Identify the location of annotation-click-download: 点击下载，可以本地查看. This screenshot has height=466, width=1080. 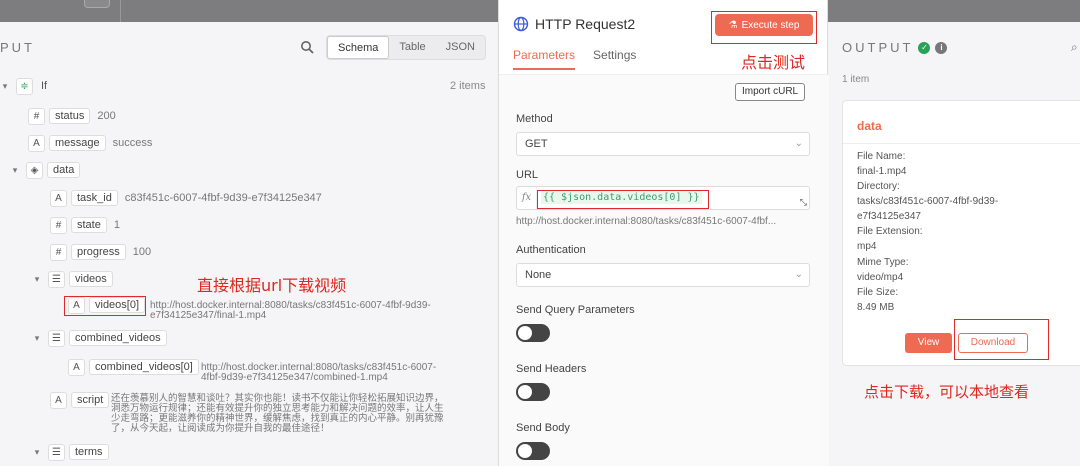
(947, 392).